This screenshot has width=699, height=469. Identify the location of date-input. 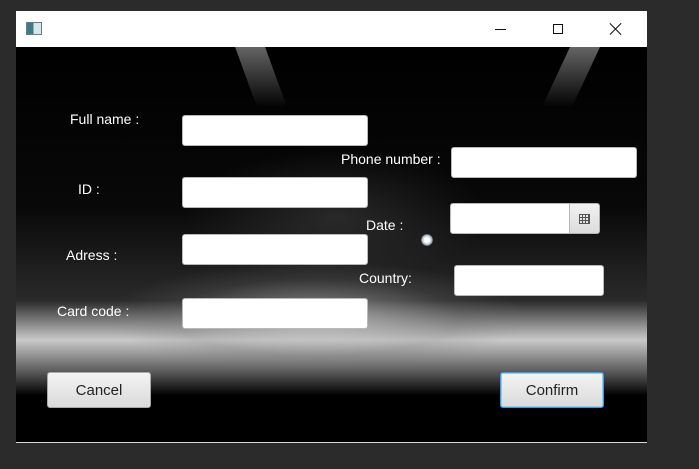
(510, 218).